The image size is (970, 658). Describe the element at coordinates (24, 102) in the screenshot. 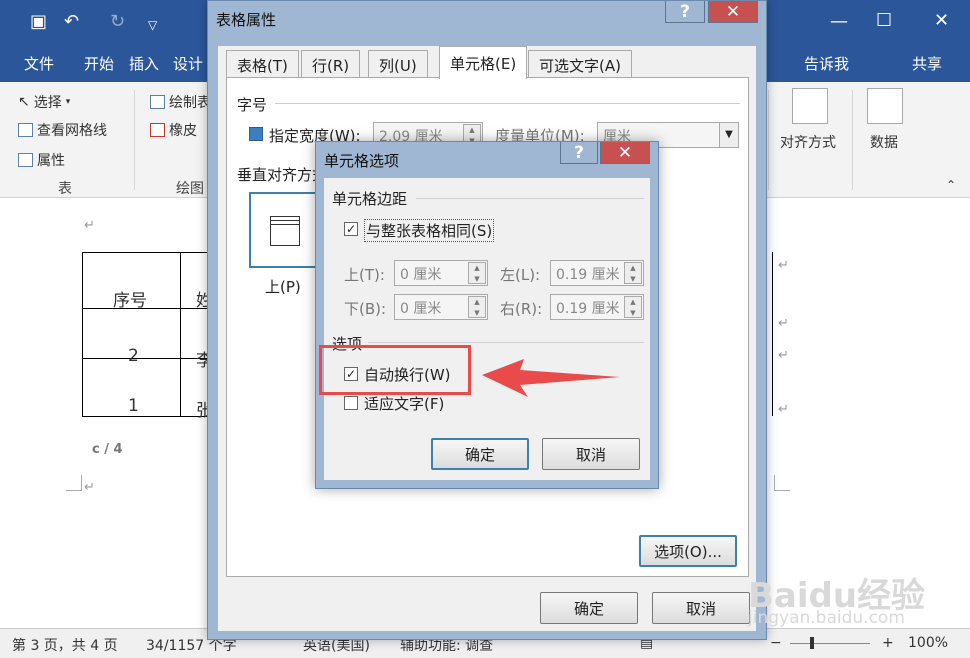

I see `select-icon: ↖` at that location.